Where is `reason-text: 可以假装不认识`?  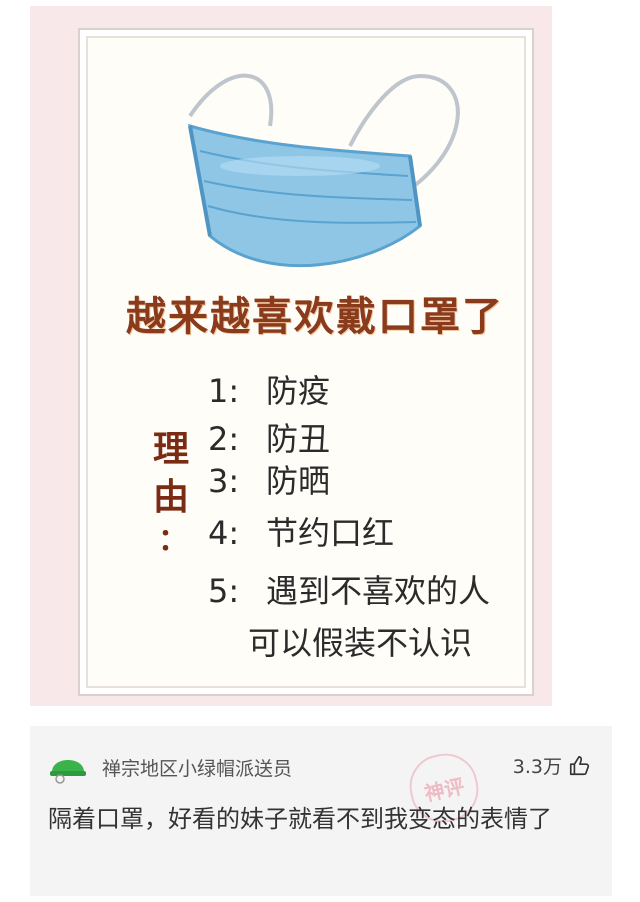
reason-text: 可以假装不认识 is located at coordinates (360, 643).